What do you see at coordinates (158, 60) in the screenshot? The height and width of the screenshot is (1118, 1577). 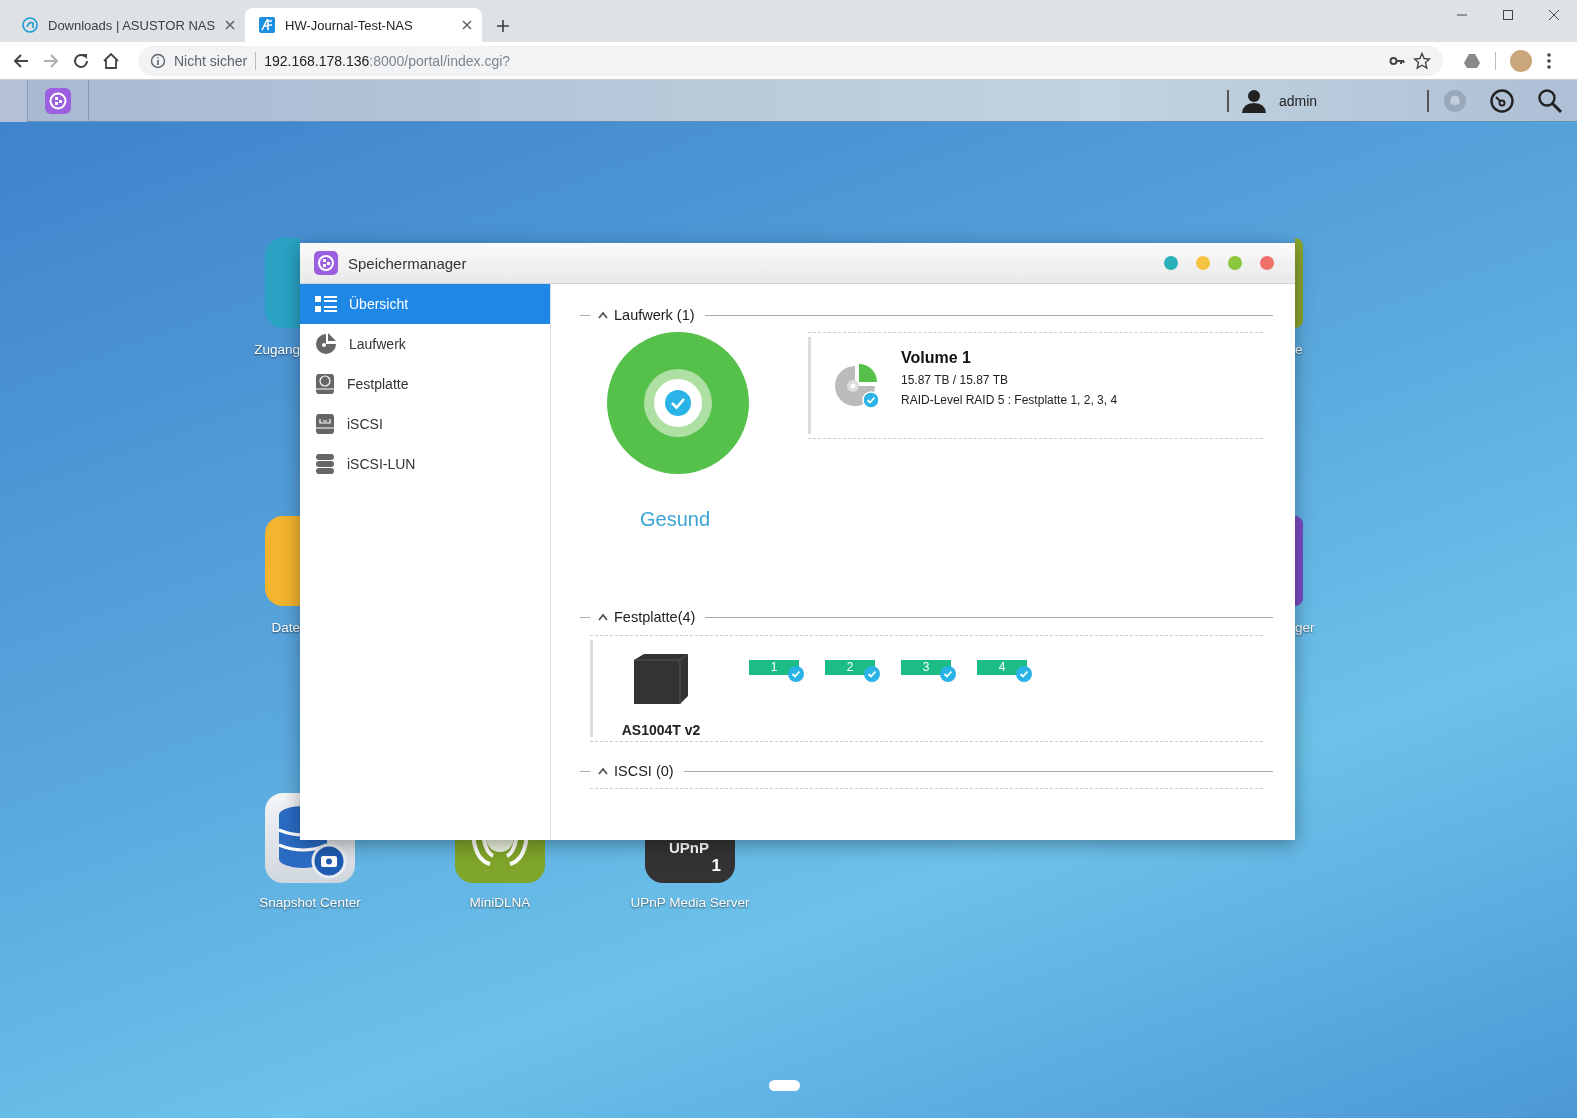 I see `info-icon` at bounding box center [158, 60].